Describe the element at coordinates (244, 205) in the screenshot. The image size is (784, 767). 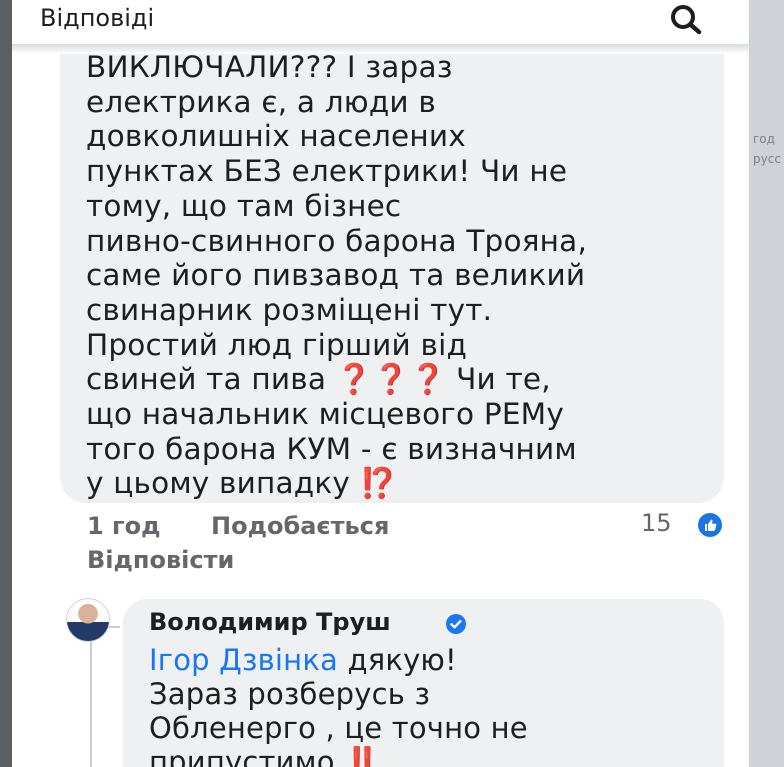
I see `comment-line: тому, що там бізнес` at that location.